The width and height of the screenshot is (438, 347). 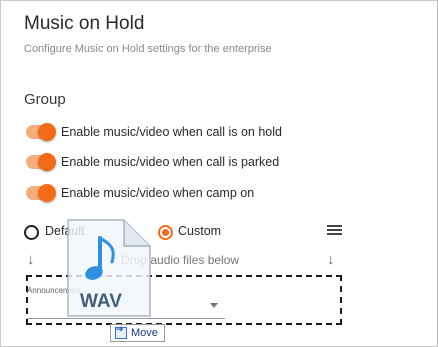 I want to click on camp-on-toggle-label: Enable music/video when camp on, so click(x=158, y=193).